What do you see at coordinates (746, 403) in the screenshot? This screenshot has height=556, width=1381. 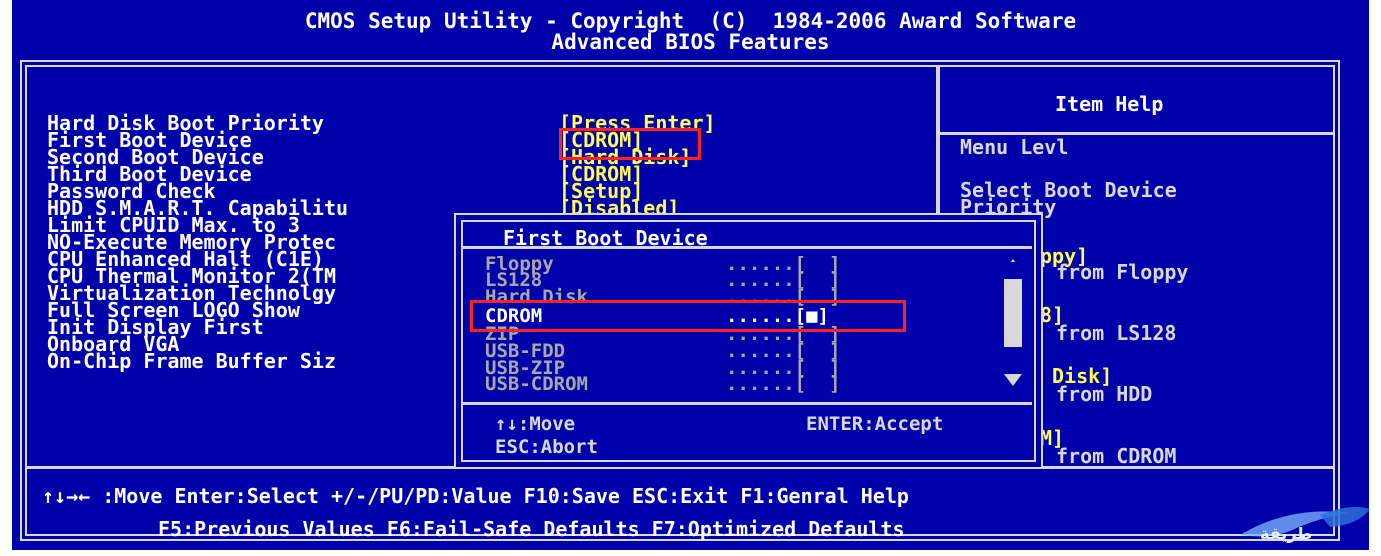 I see `dialog-footer-divider` at bounding box center [746, 403].